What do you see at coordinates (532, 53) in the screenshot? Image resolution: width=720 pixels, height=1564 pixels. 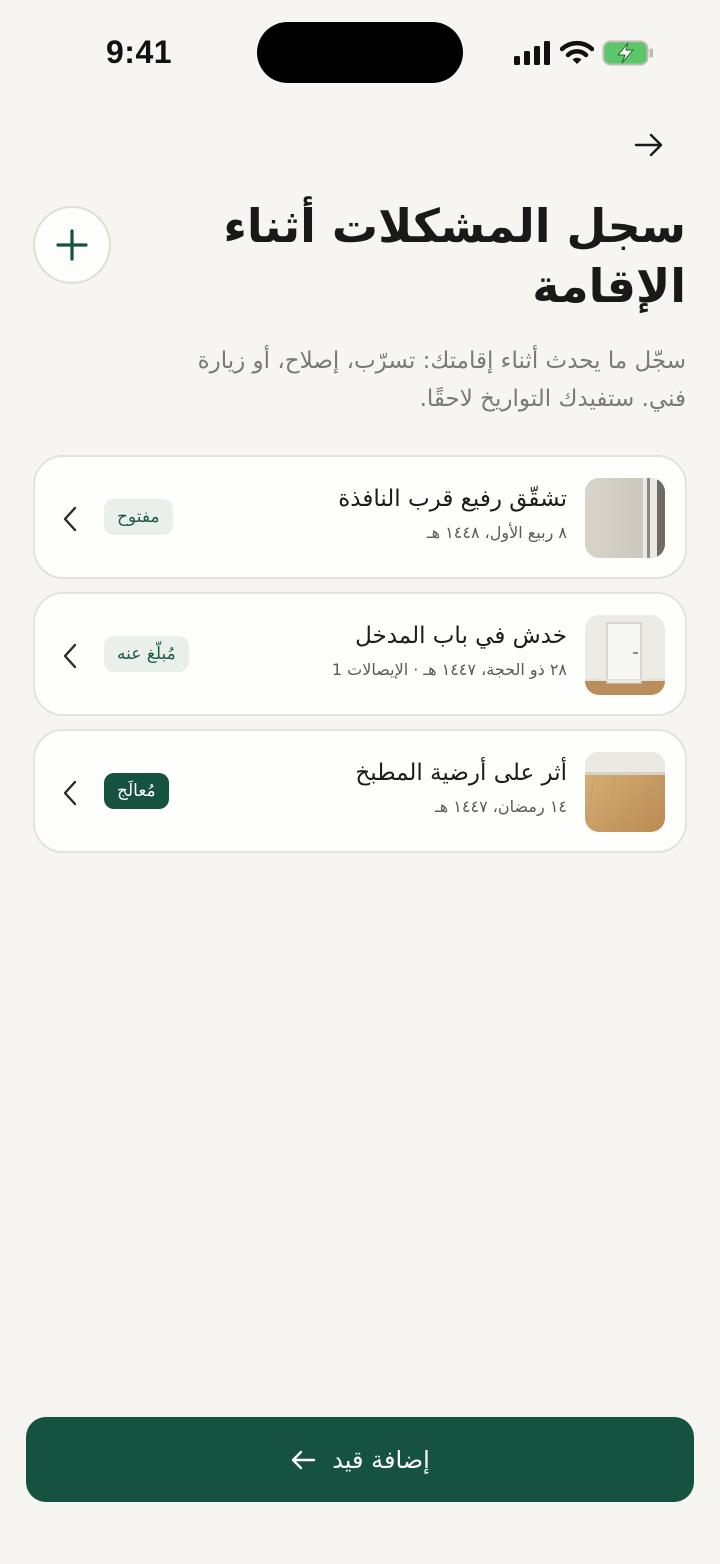 I see `signal-icon` at bounding box center [532, 53].